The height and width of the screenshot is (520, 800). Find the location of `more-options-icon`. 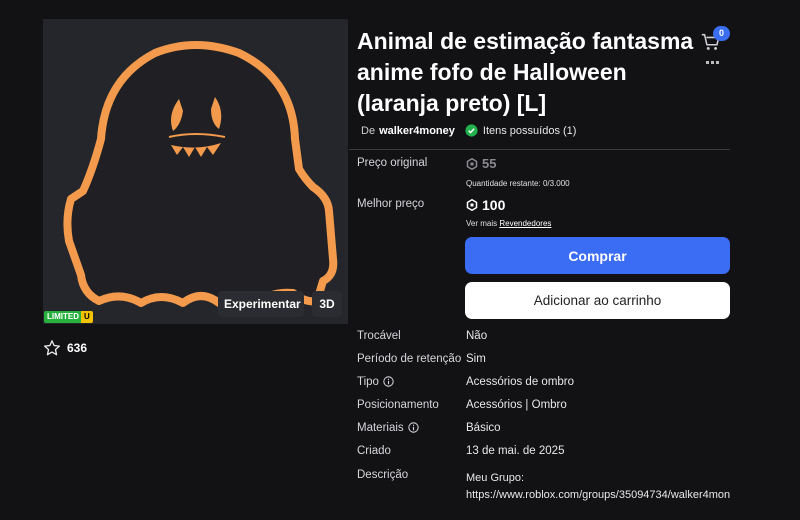

more-options-icon is located at coordinates (712, 62).